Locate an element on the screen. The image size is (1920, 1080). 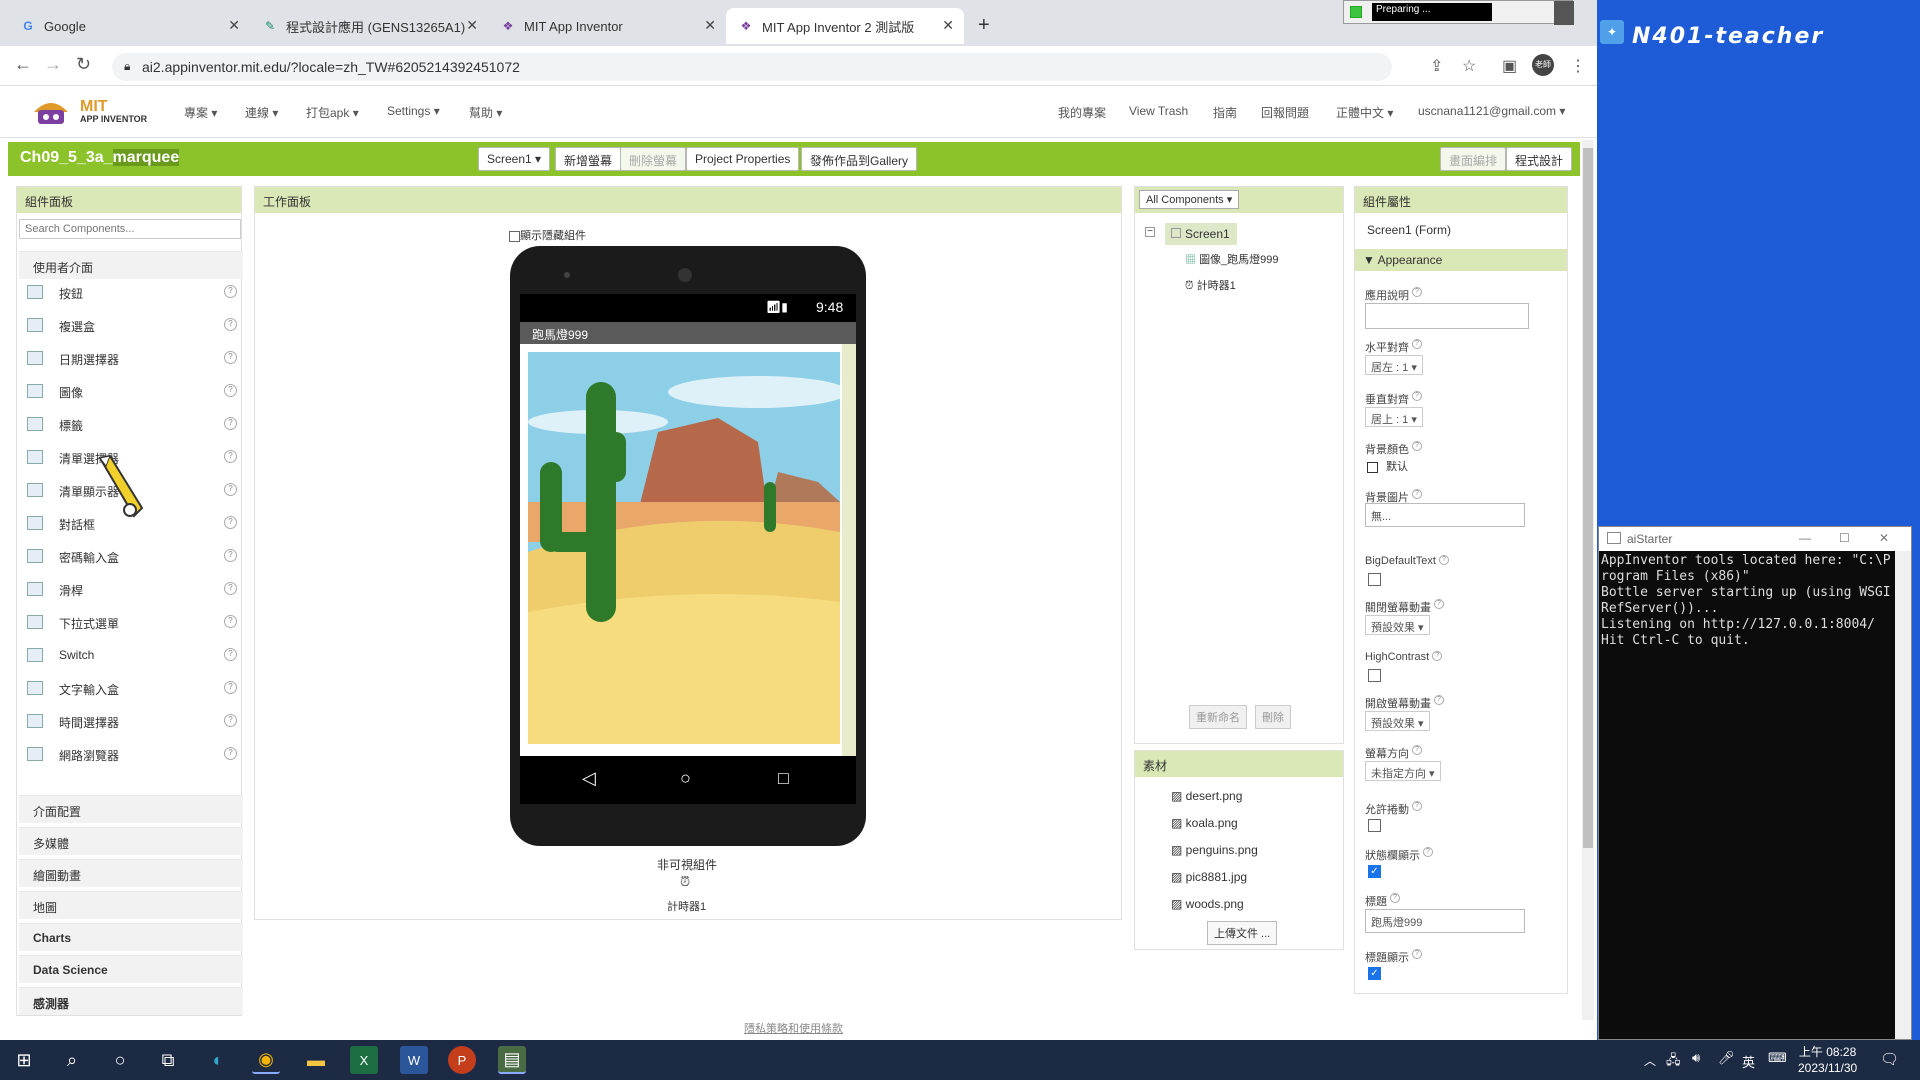
remove-screen-button: 刪除螢幕 is located at coordinates (653, 159).